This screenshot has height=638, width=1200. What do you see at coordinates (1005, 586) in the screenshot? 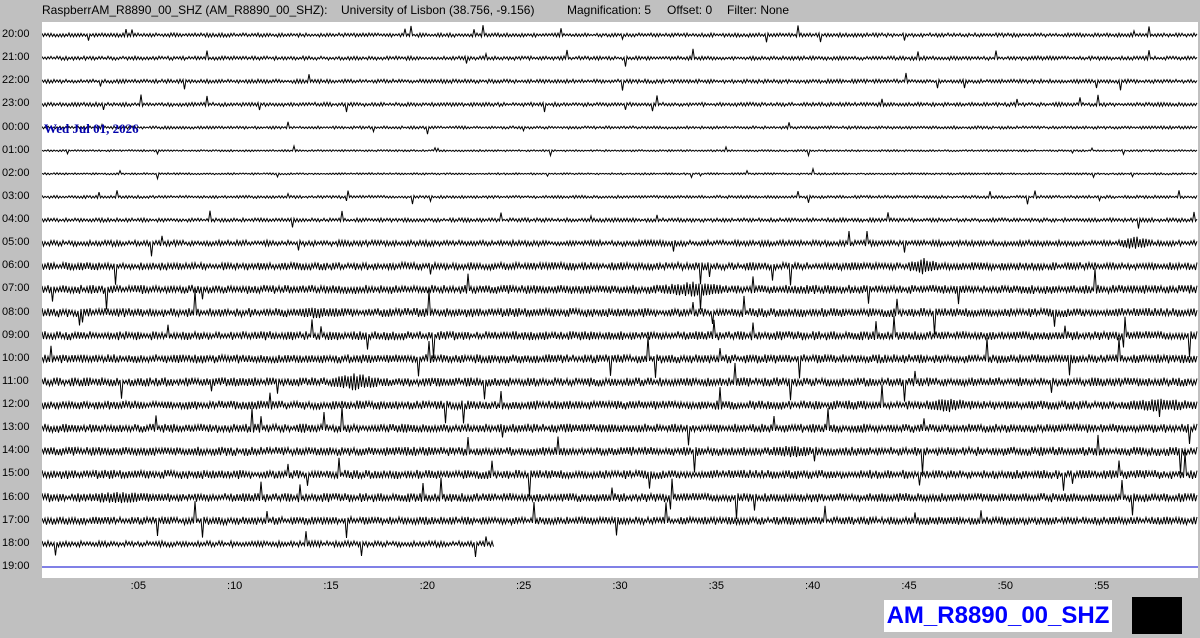
I see `minute-tick-label: :50` at bounding box center [1005, 586].